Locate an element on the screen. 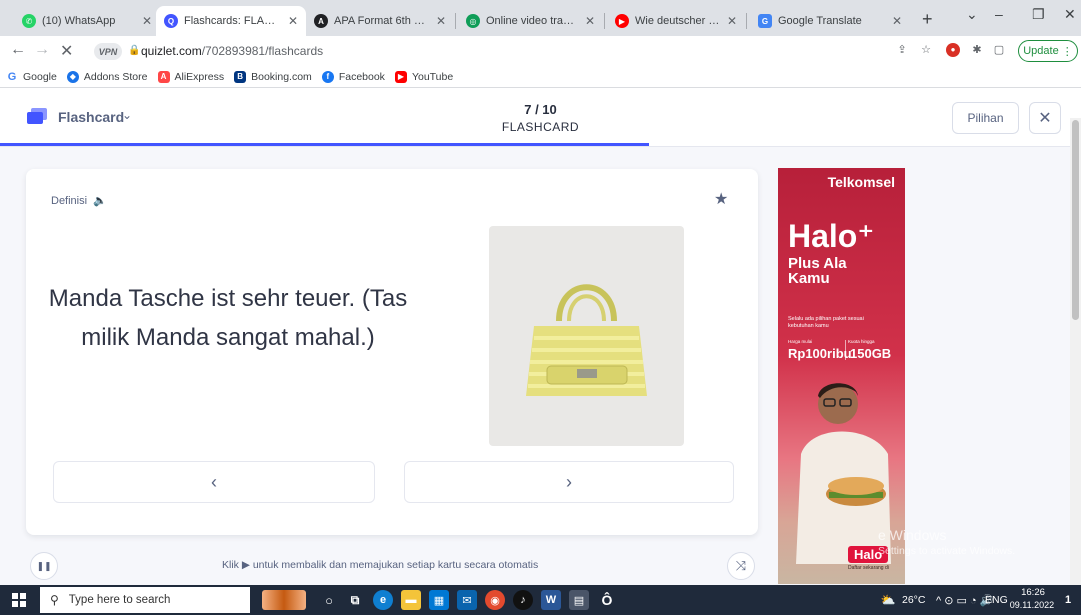  ad-price-label-a: Harga mulai is located at coordinates (800, 341).